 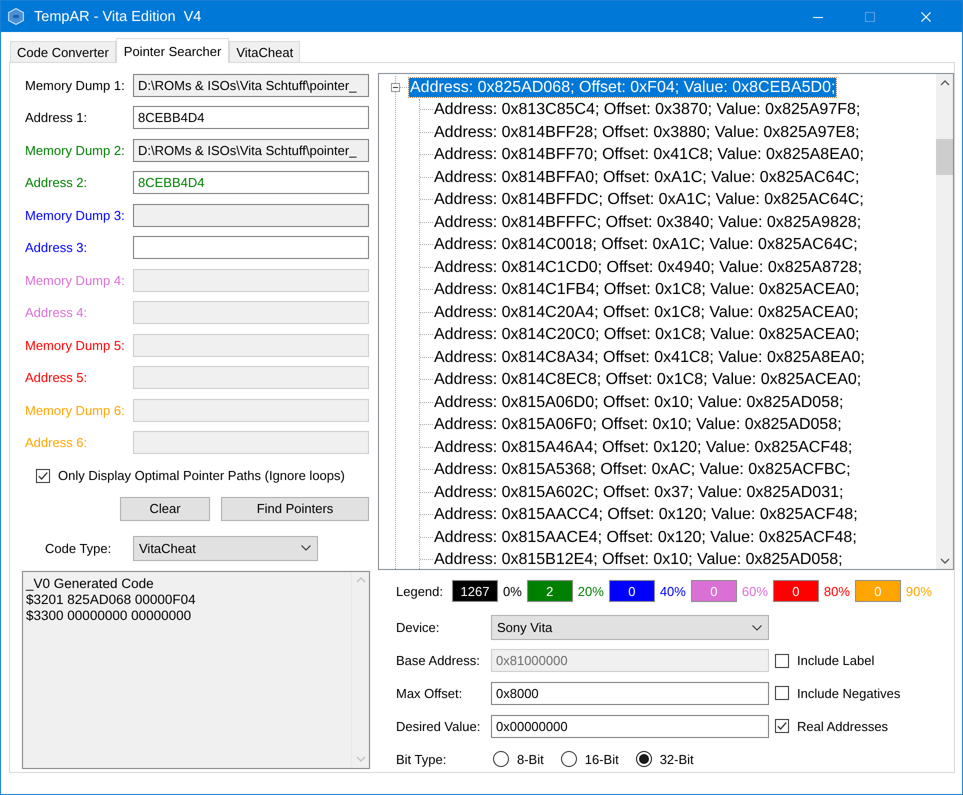 What do you see at coordinates (646, 177) in the screenshot?
I see `tree-item: Address: 0x814BFFA0; Offset: 0xA1C; Value: 0x825AC64C;` at bounding box center [646, 177].